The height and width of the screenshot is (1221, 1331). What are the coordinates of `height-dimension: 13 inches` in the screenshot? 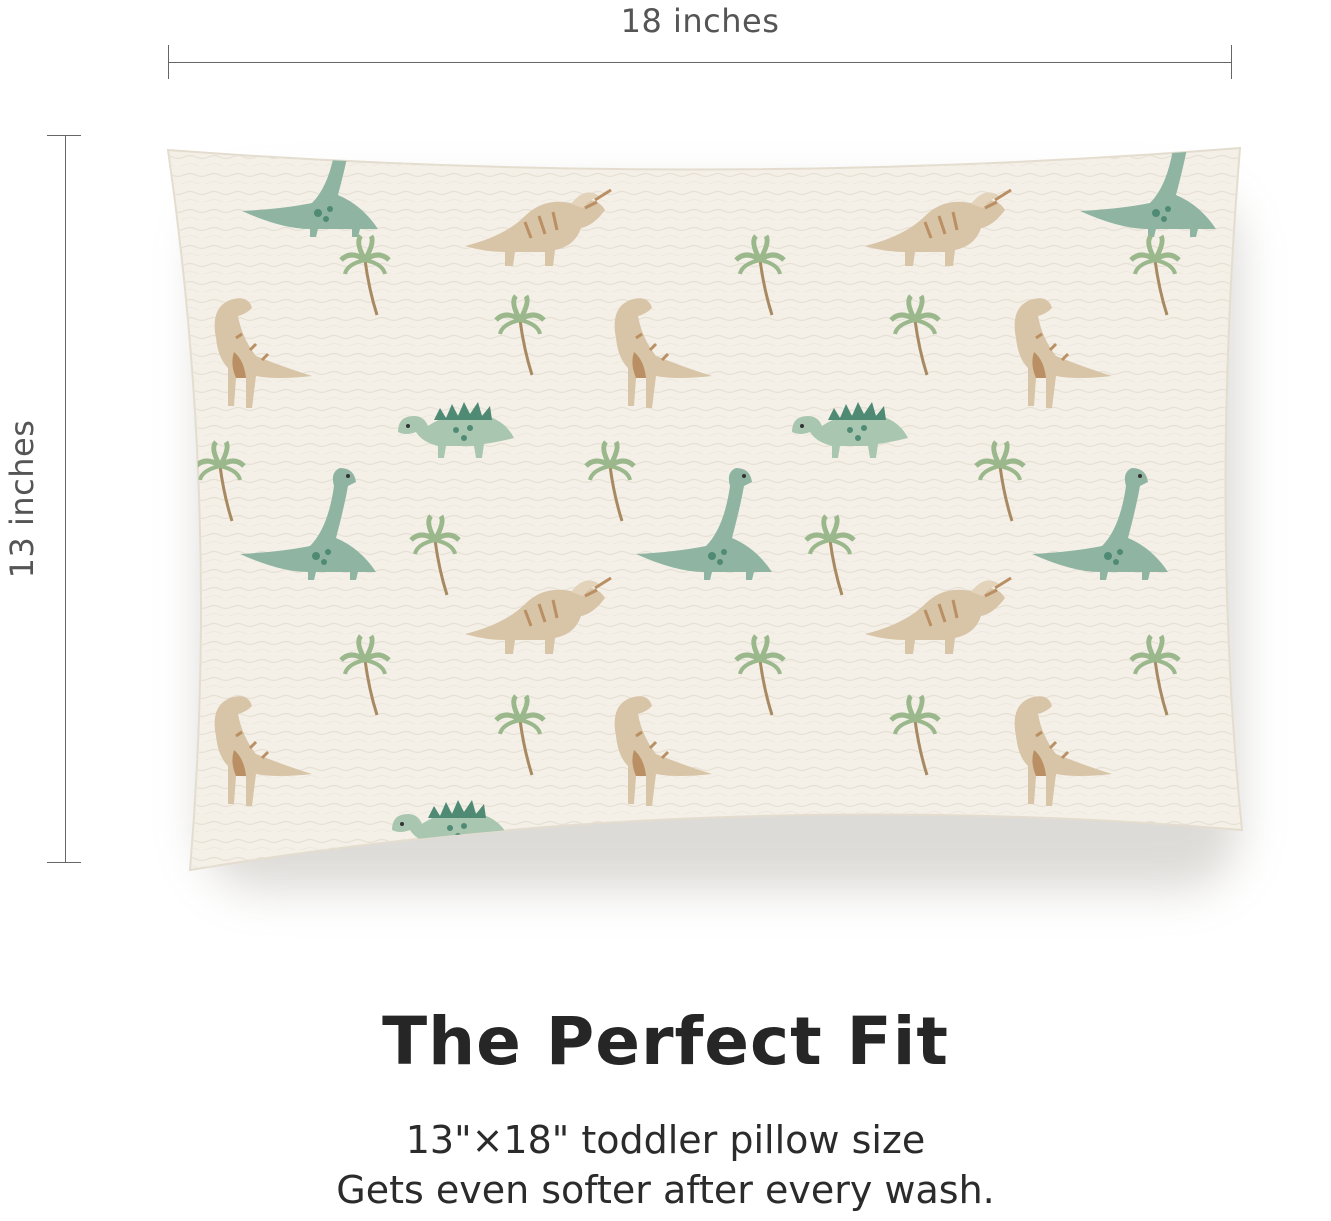 It's located at (45, 499).